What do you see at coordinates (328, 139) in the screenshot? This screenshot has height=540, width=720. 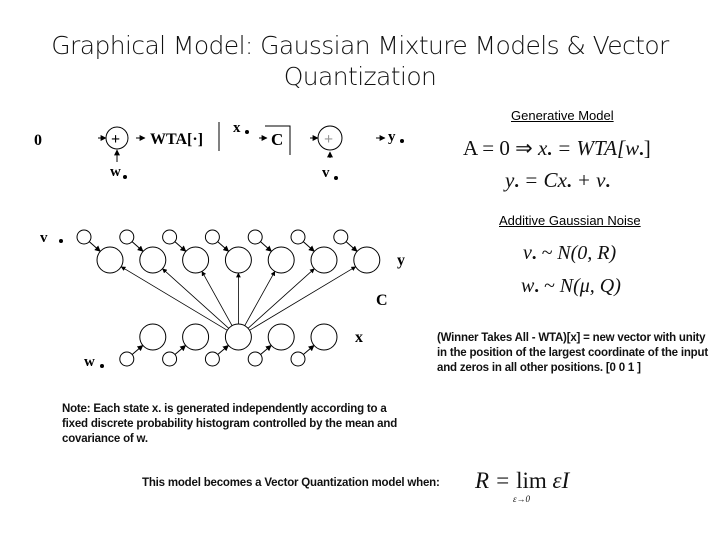 I see `sum-node-2-plus: +` at bounding box center [328, 139].